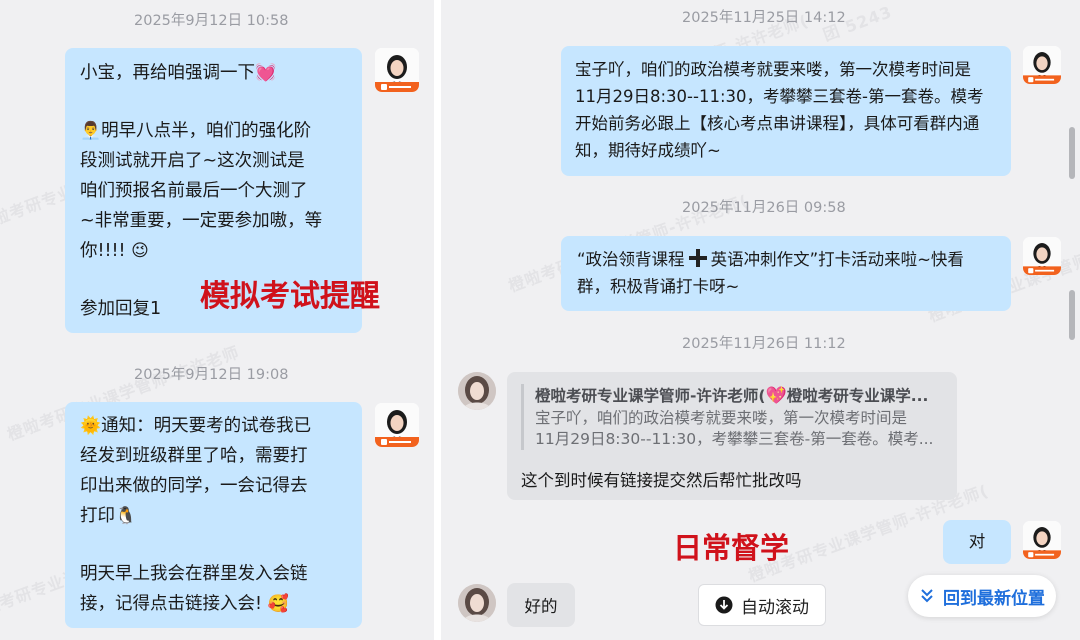  What do you see at coordinates (658, 286) in the screenshot?
I see `message-line: 群，积极背诵打卡呀~` at bounding box center [658, 286].